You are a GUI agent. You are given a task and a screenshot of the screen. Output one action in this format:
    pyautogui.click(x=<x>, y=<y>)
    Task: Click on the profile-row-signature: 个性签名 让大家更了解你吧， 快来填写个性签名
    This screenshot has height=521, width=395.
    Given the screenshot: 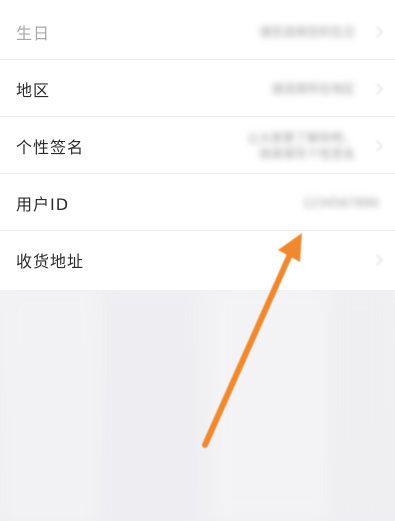 What is the action you would take?
    pyautogui.click(x=197, y=145)
    